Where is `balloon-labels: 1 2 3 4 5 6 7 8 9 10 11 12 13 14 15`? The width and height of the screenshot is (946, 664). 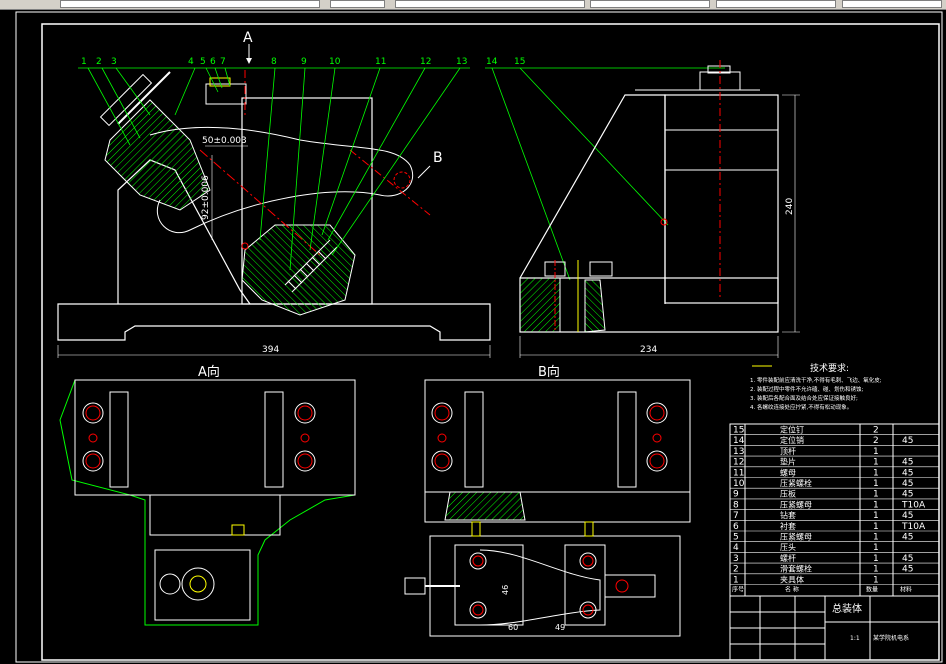 balloon-labels: 1 2 3 4 5 6 7 8 9 10 11 12 13 14 15 is located at coordinates (303, 62).